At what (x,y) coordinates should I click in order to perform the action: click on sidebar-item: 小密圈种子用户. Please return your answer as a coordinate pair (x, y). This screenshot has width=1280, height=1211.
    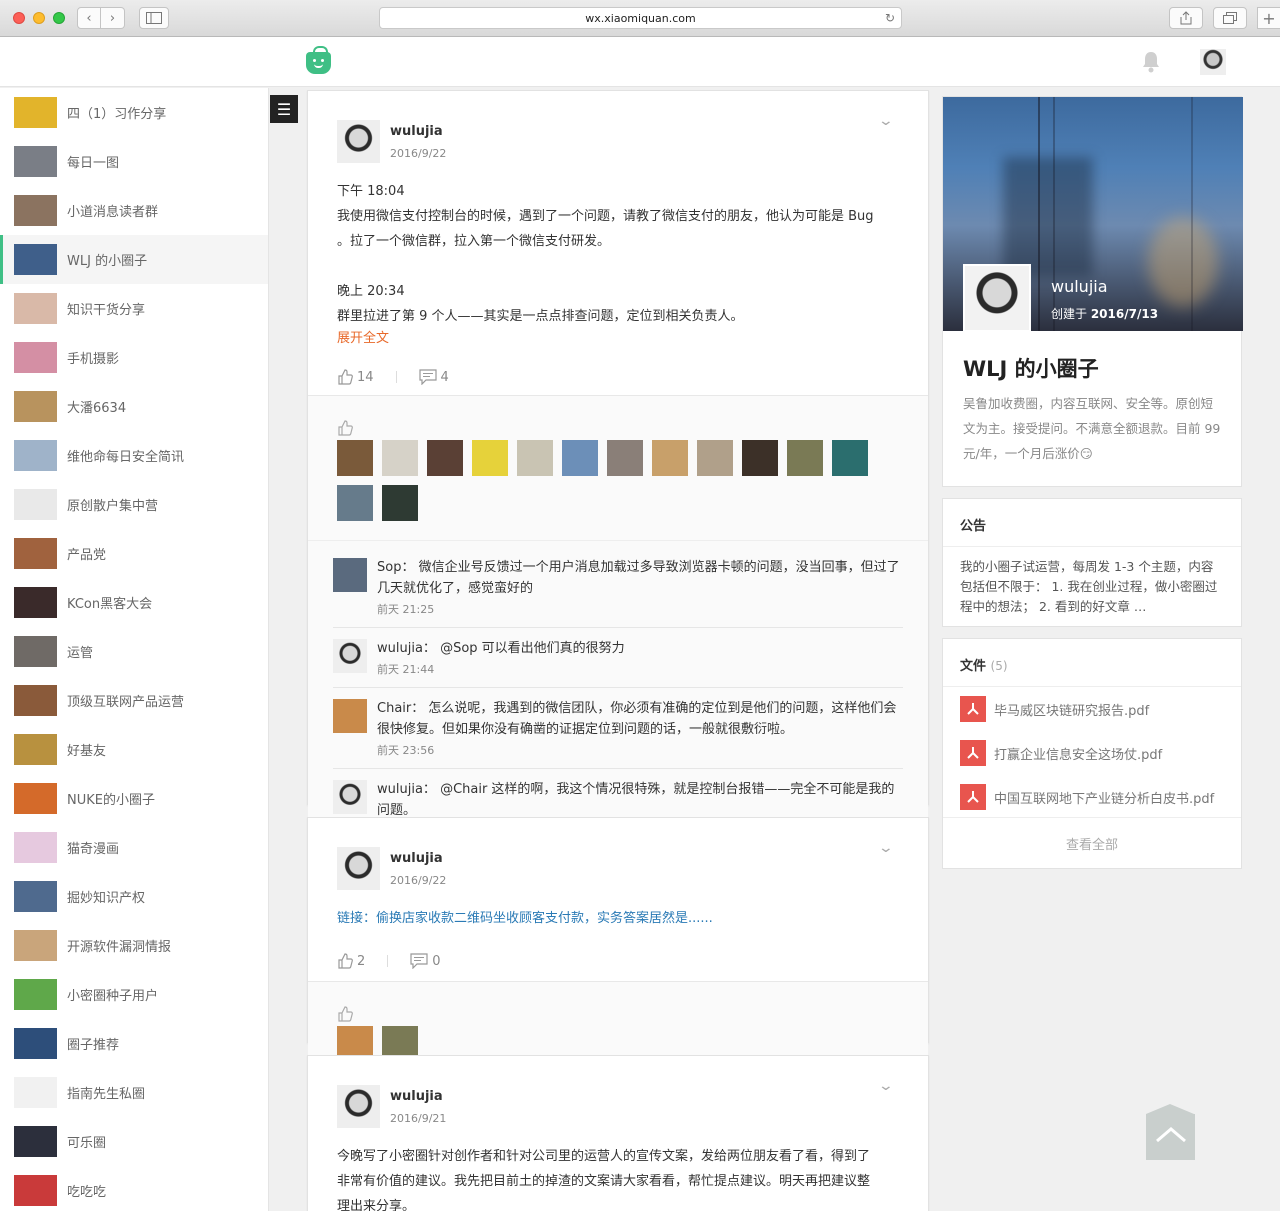
    Looking at the image, I should click on (134, 994).